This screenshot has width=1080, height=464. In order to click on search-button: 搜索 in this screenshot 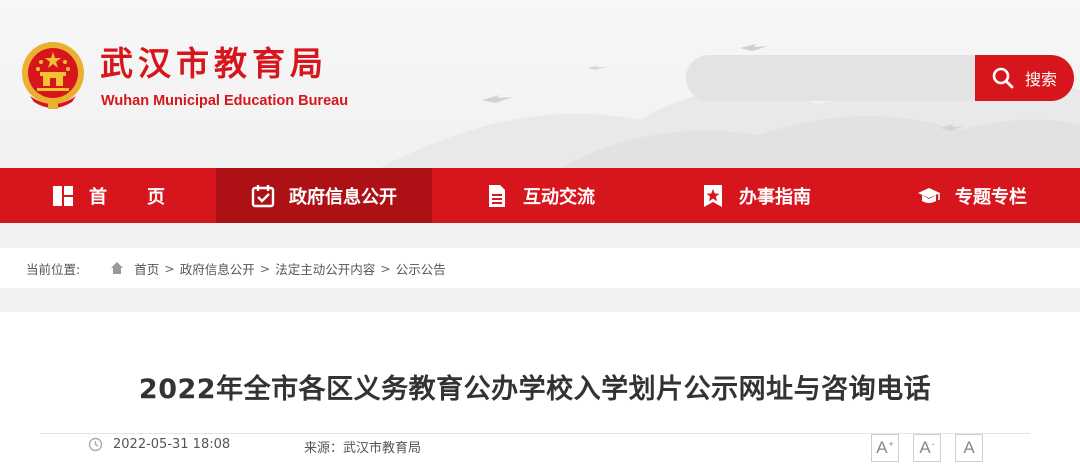, I will do `click(1024, 78)`.